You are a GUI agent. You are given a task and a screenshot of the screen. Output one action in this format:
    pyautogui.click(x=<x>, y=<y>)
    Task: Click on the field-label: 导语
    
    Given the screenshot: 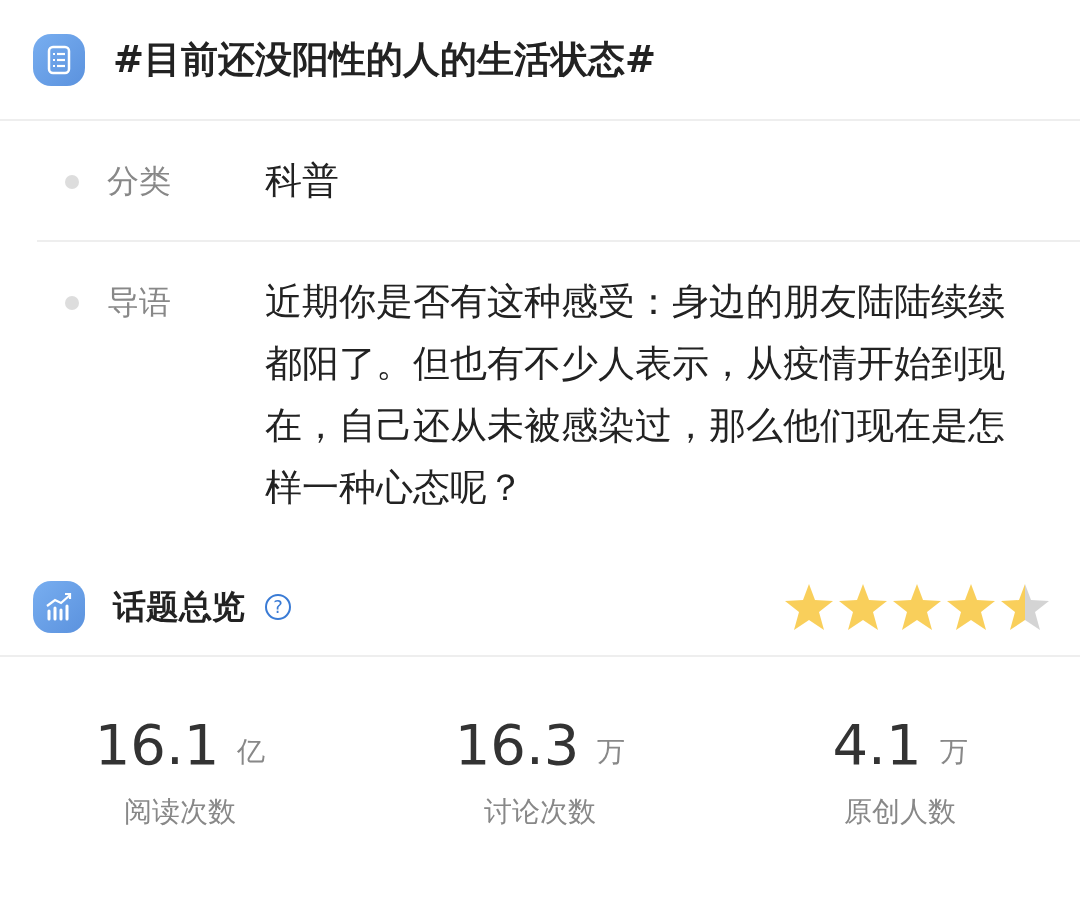 What is the action you would take?
    pyautogui.click(x=139, y=302)
    